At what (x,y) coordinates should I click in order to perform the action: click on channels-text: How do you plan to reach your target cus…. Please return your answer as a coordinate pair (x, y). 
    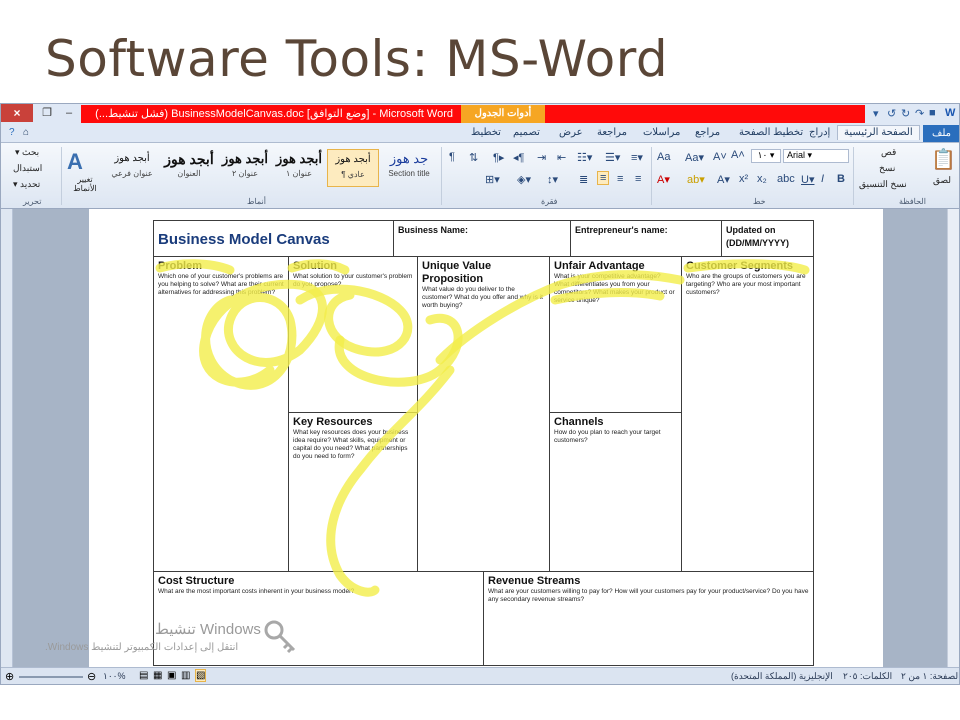
    Looking at the image, I should click on (607, 436).